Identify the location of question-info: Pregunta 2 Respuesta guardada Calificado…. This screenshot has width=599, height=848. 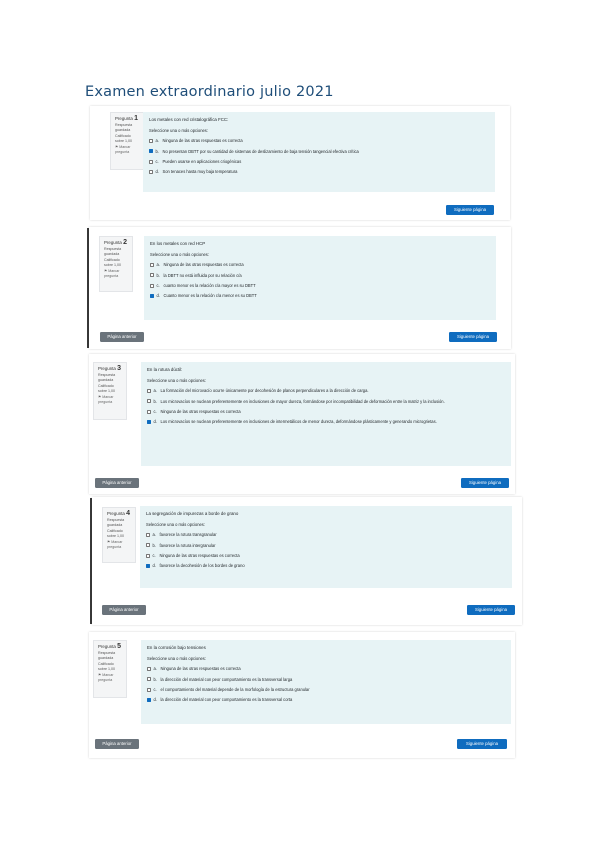
(116, 264).